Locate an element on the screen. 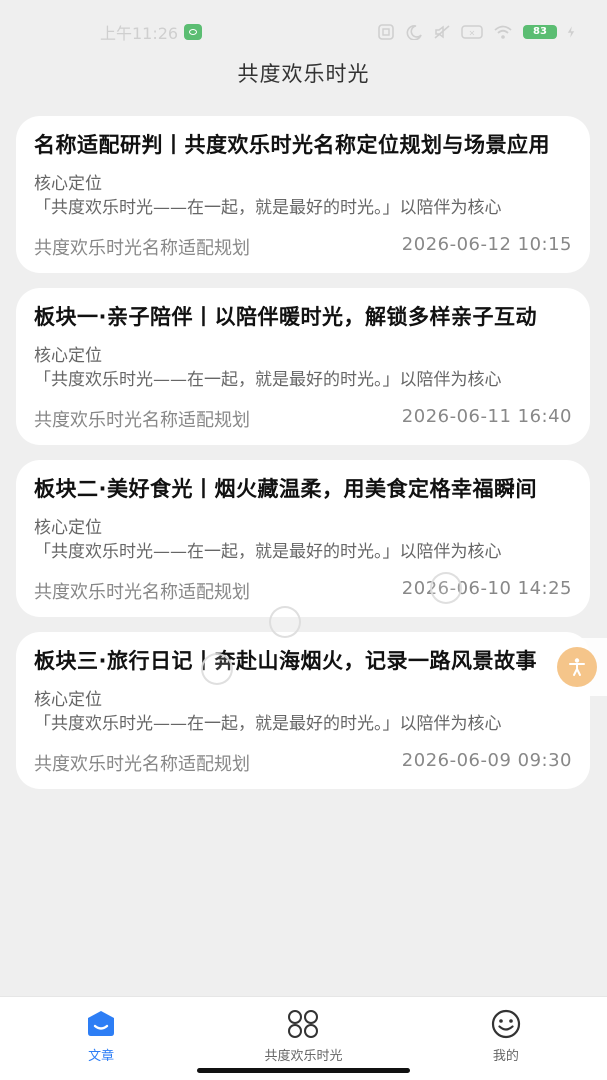  mute-icon is located at coordinates (442, 32).